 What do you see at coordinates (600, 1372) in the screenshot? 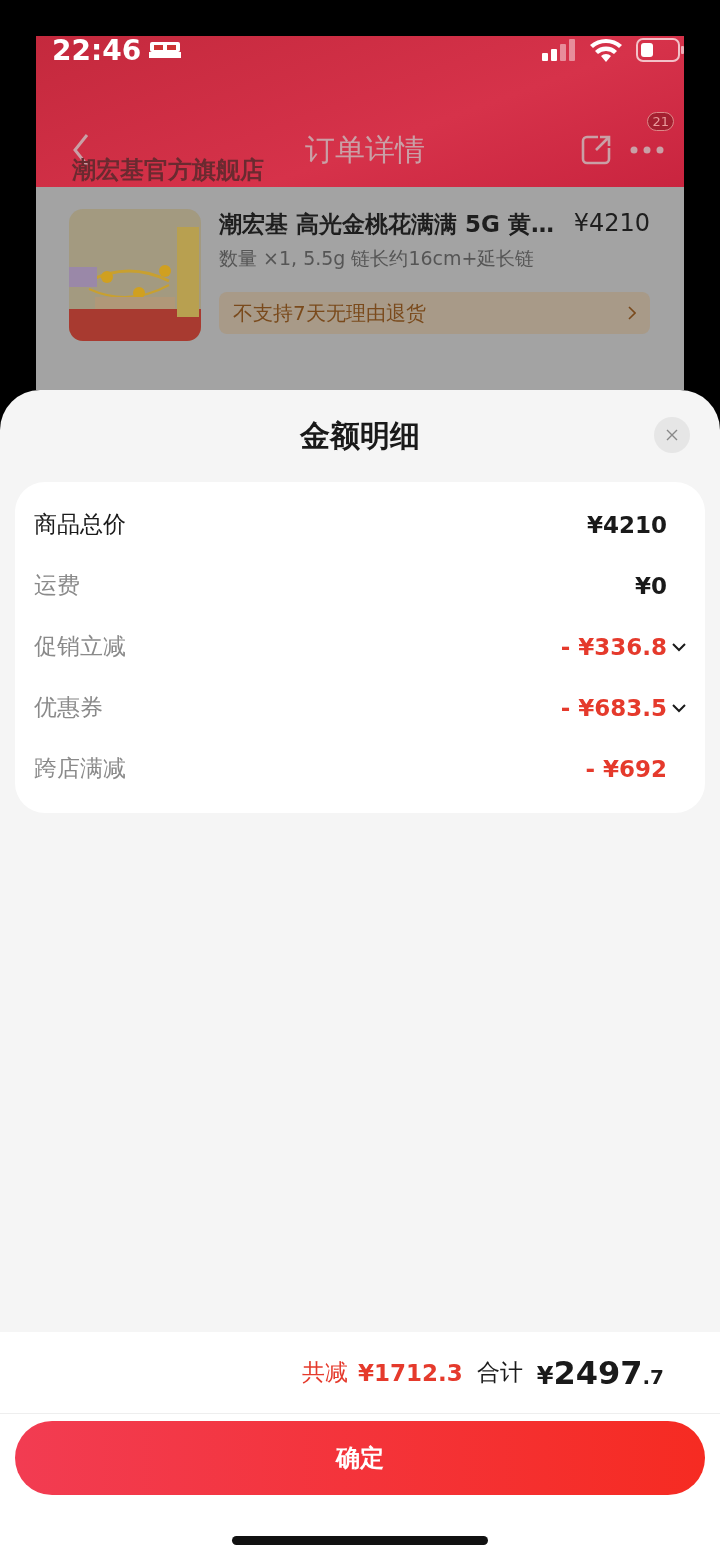
I see `total-amount: ¥2497.7` at bounding box center [600, 1372].